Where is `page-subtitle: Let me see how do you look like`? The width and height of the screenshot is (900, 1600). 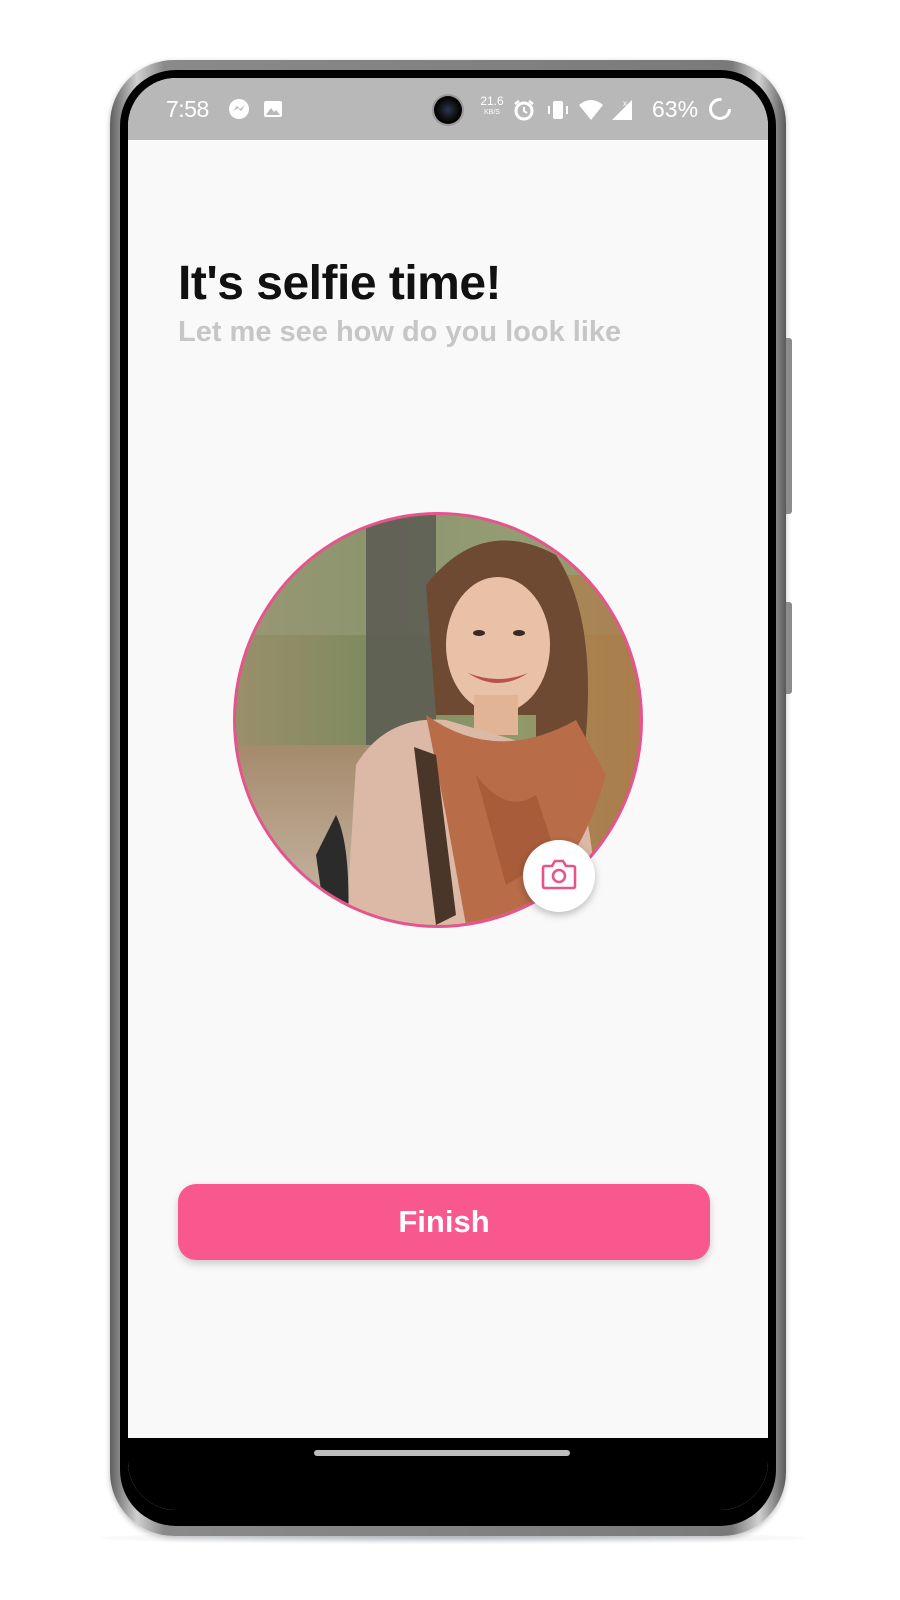
page-subtitle: Let me see how do you look like is located at coordinates (400, 332).